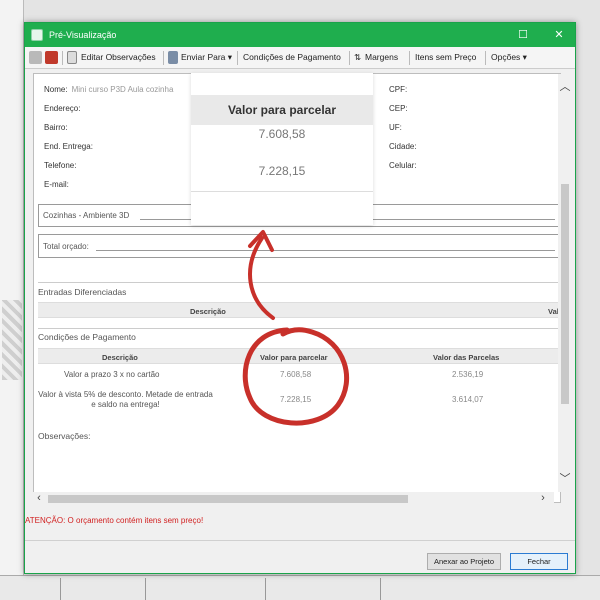 The image size is (600, 600). I want to click on zoom-callout: Valor para parcelar 7.608,58 7.228,15, so click(282, 149).